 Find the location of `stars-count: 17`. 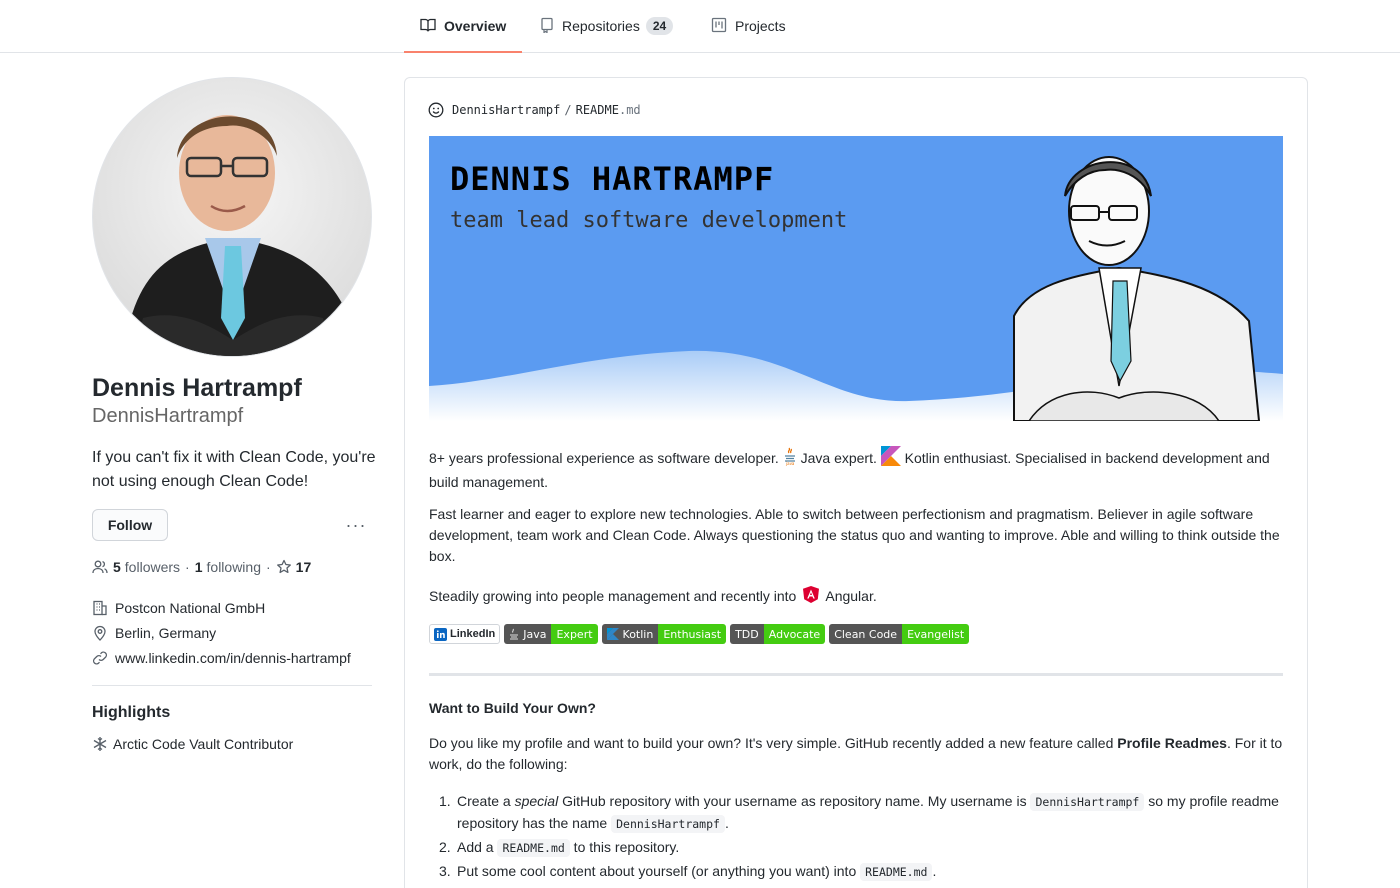

stars-count: 17 is located at coordinates (303, 567).